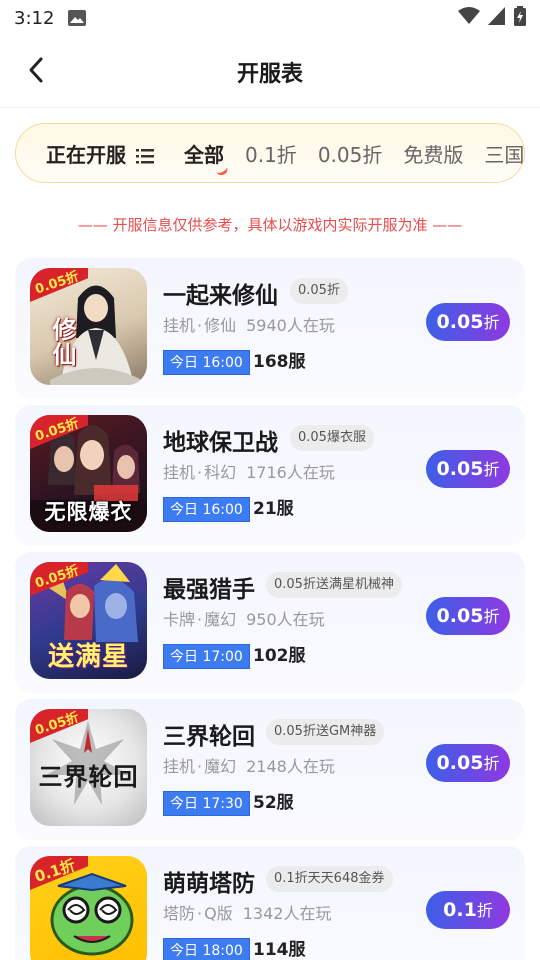 The width and height of the screenshot is (540, 960). I want to click on filter-tabs: 全部 0.1折 0.05折 免费版 三国, so click(345, 158).